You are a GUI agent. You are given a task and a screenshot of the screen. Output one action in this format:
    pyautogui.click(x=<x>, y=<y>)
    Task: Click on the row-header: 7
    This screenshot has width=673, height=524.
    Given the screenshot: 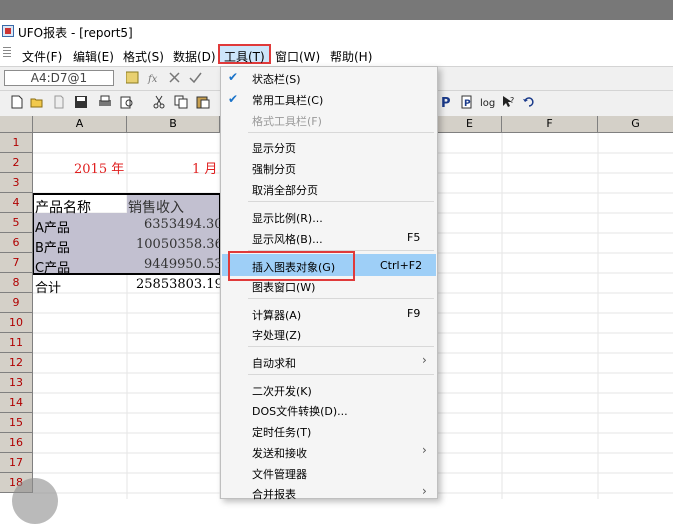 What is the action you would take?
    pyautogui.click(x=16, y=263)
    